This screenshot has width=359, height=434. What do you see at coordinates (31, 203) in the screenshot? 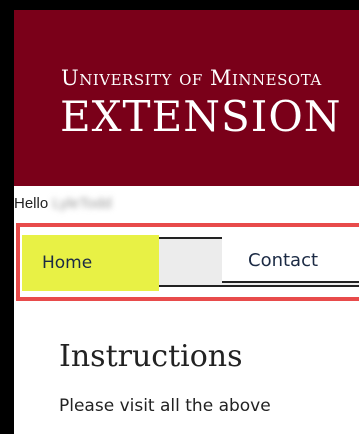
I see `hello-label: Hello` at bounding box center [31, 203].